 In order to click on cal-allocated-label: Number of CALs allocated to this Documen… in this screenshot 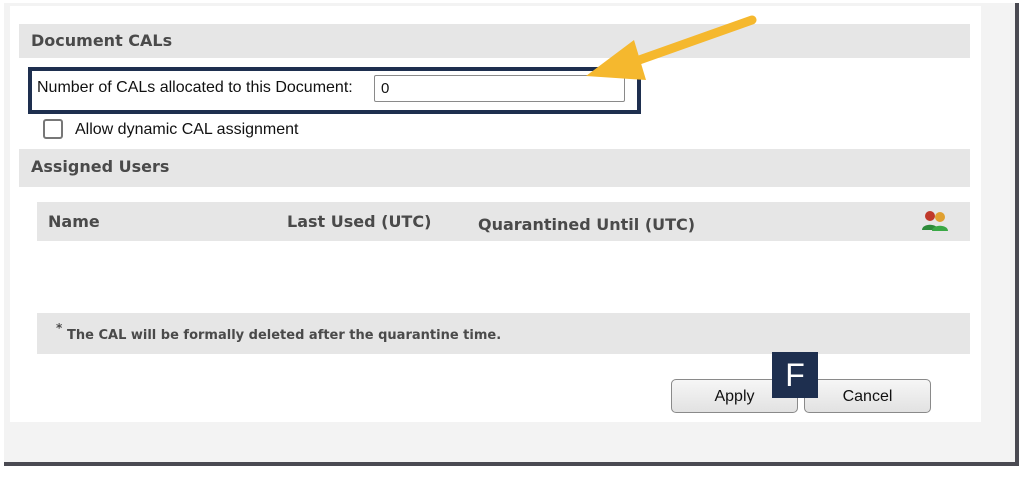, I will do `click(195, 87)`.